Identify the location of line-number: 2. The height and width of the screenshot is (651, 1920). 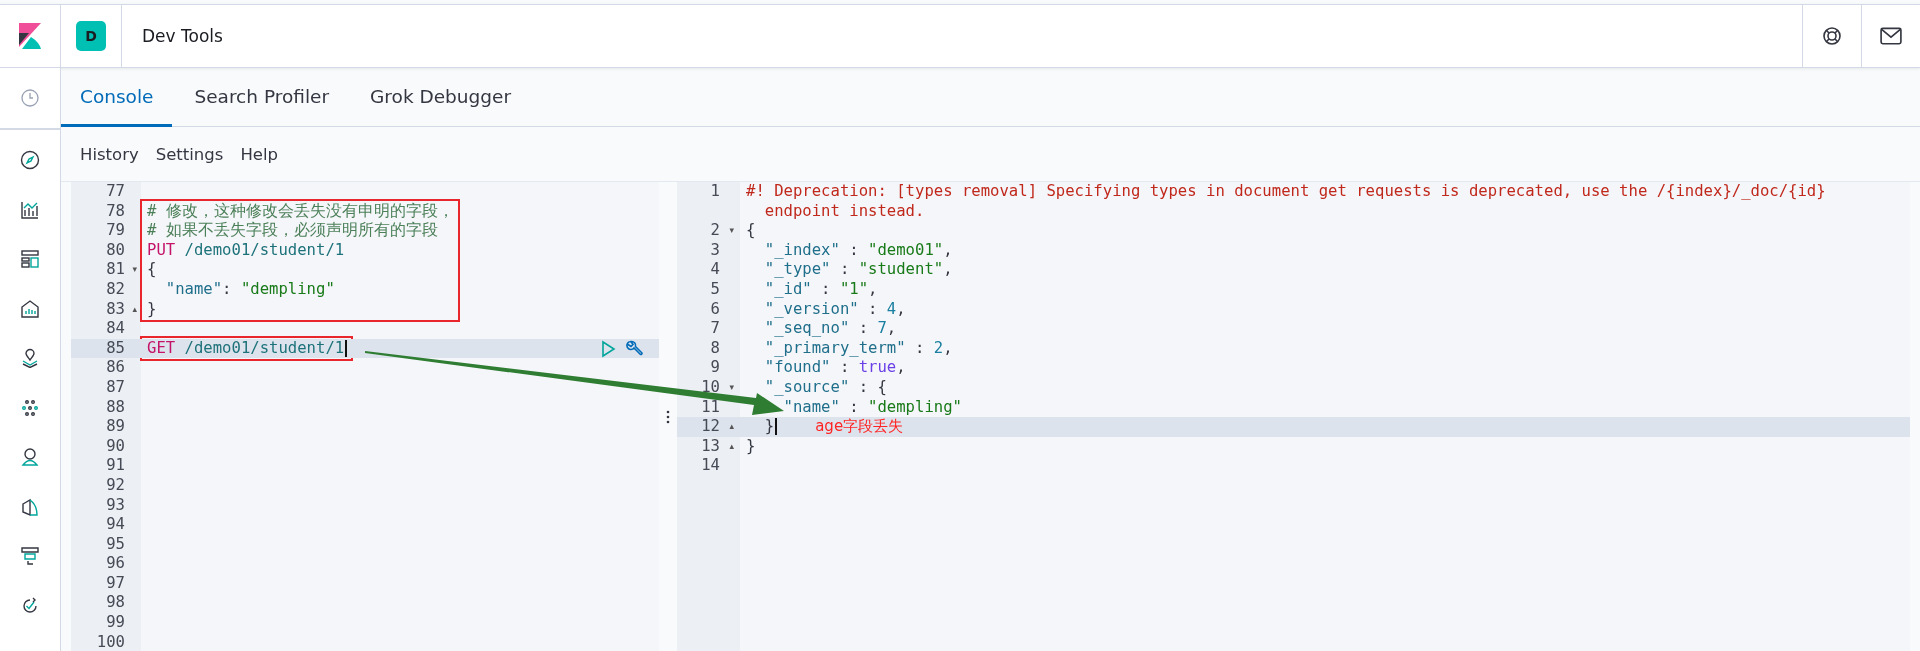
(715, 231).